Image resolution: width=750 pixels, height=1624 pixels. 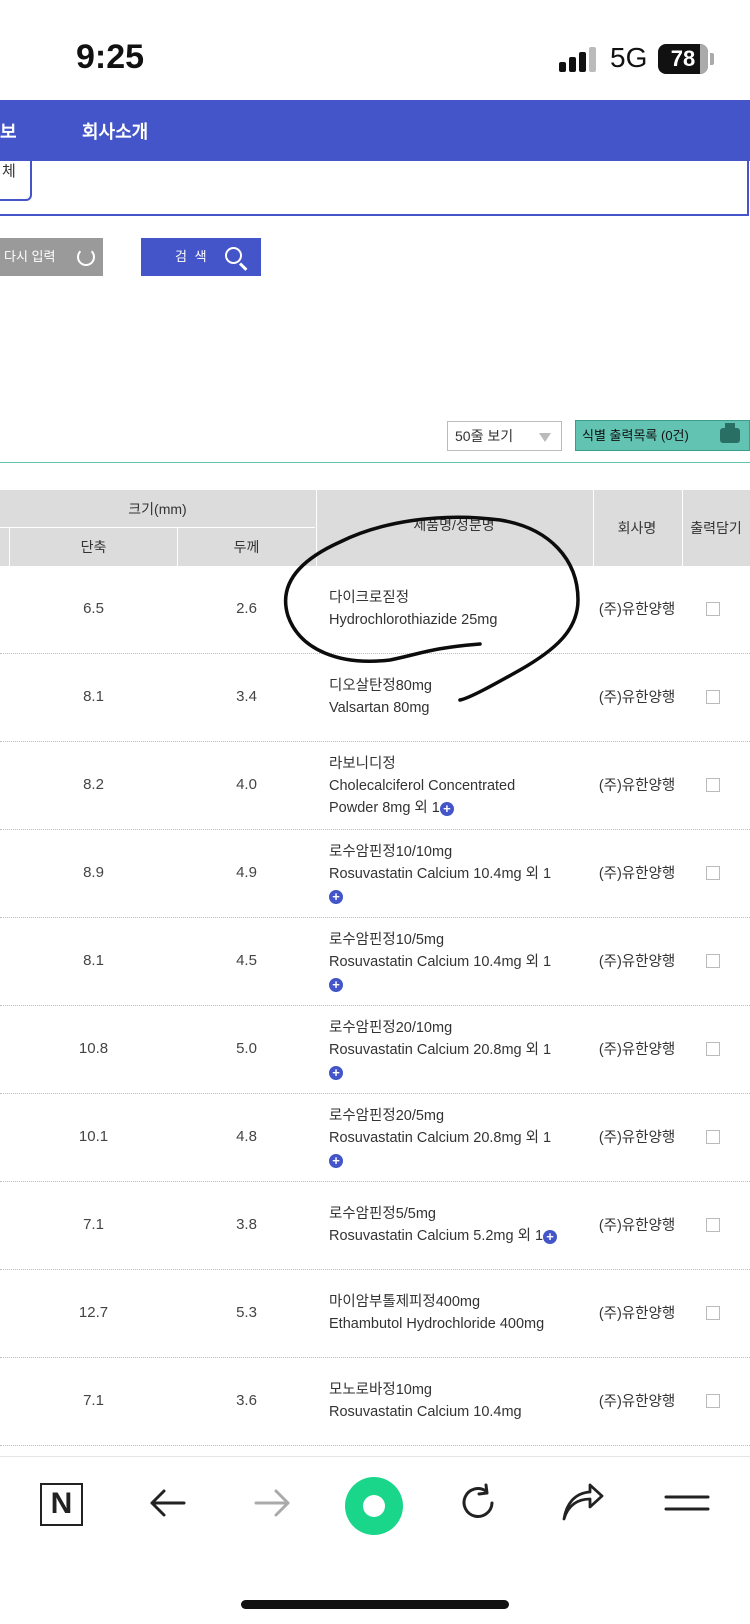 I want to click on ingredient-text: Rosuvastatin Calcium 5.2mg 외 1 +, so click(x=460, y=1236).